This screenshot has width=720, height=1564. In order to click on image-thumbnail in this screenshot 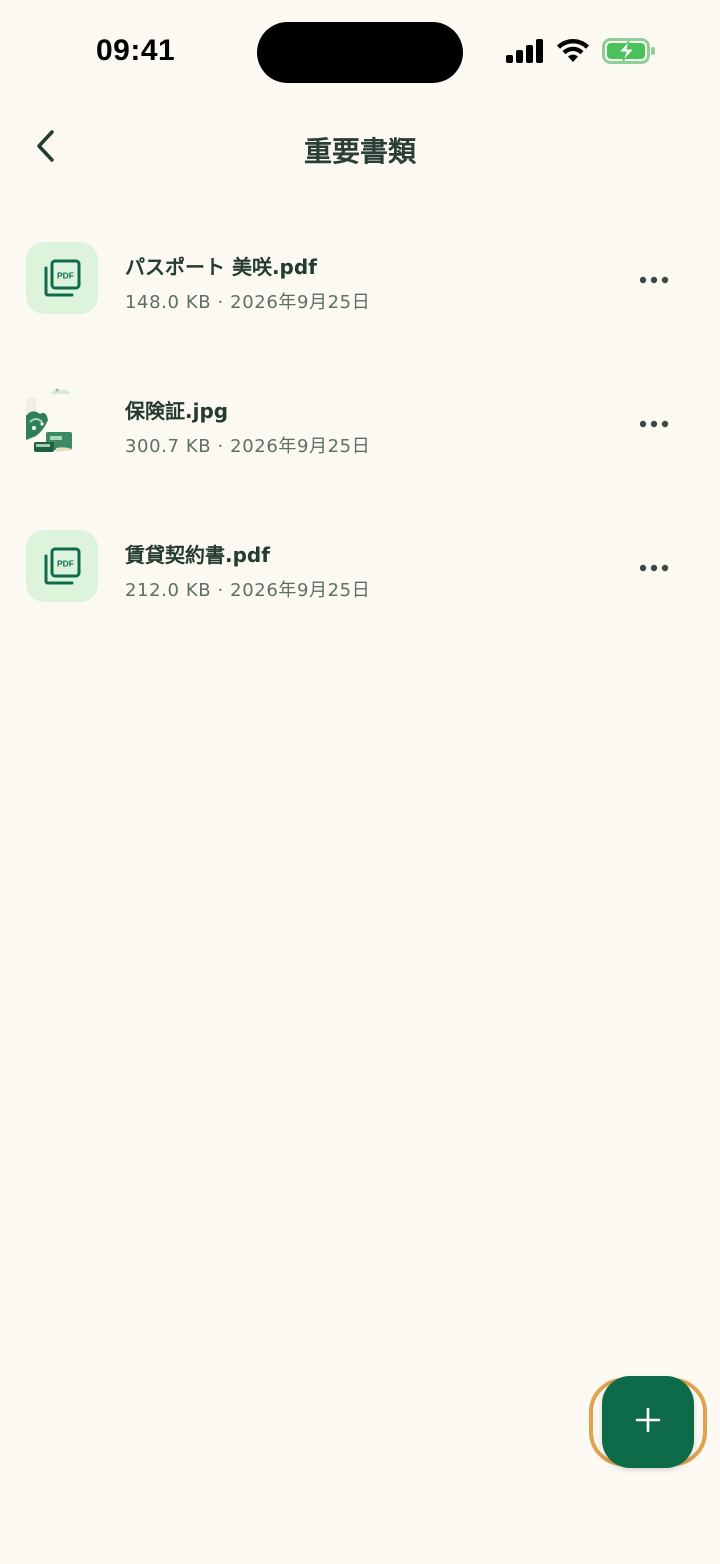, I will do `click(62, 422)`.